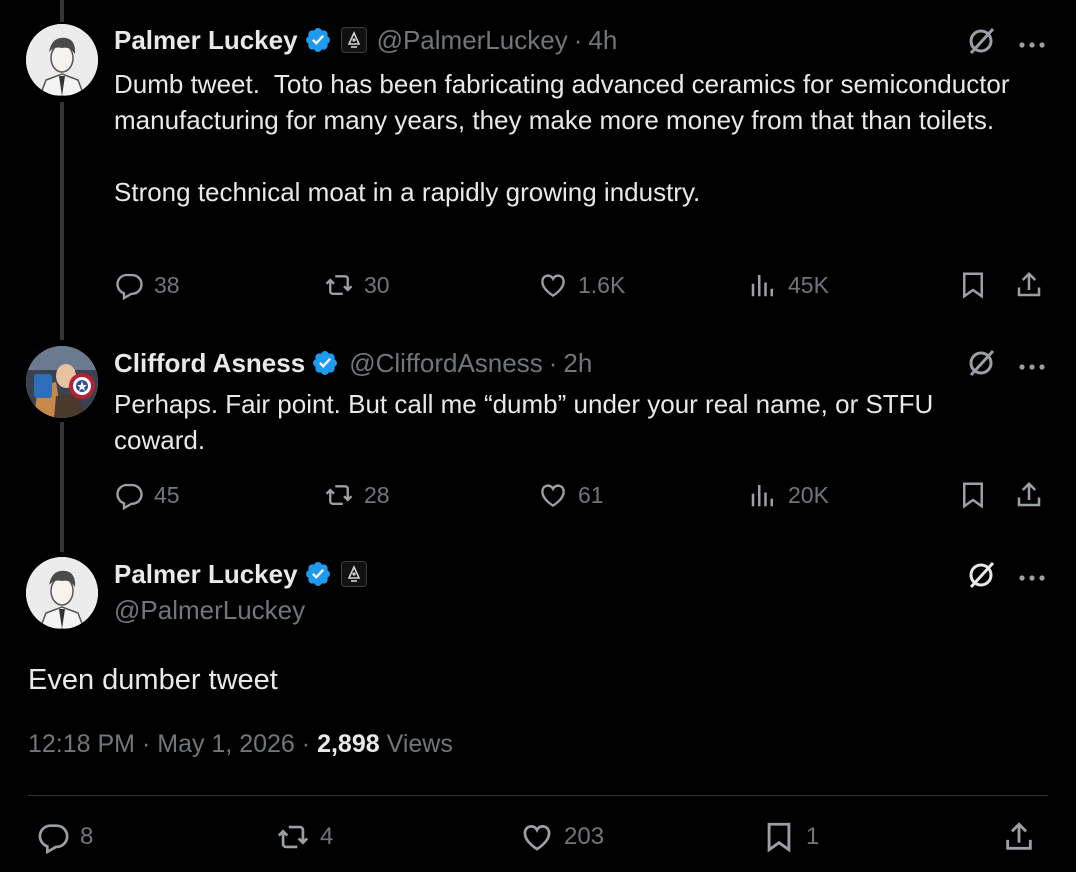  What do you see at coordinates (571, 495) in the screenshot?
I see `like-button: 61` at bounding box center [571, 495].